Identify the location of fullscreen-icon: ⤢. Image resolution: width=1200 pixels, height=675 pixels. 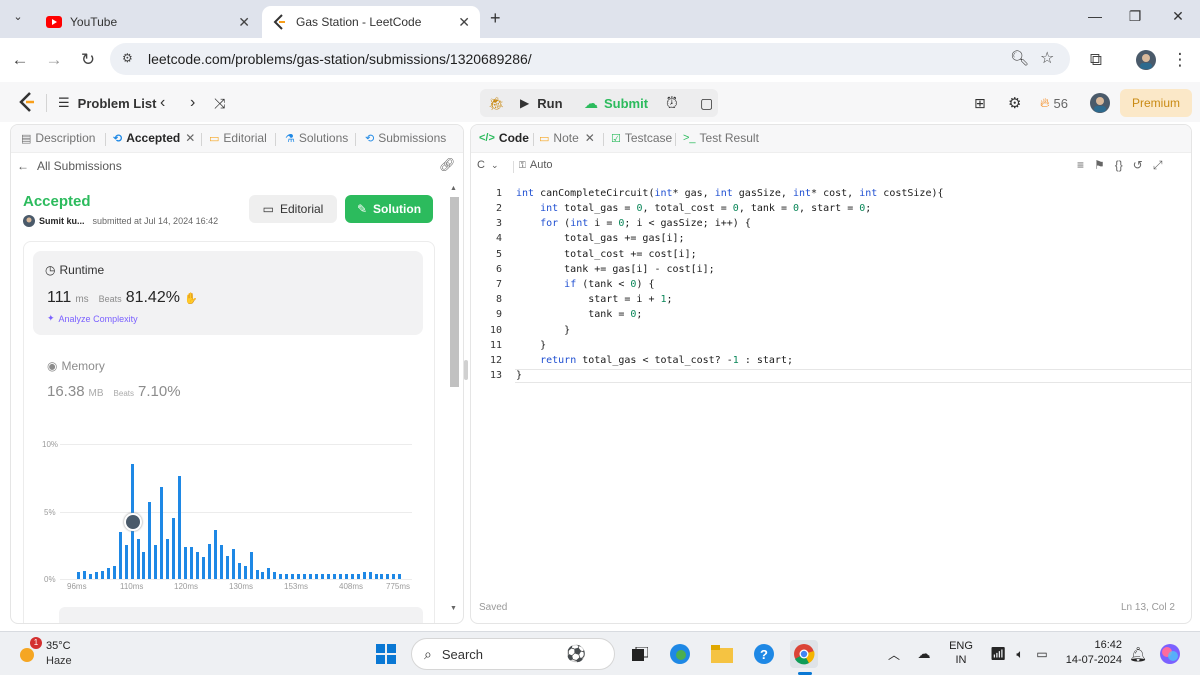
(1158, 165).